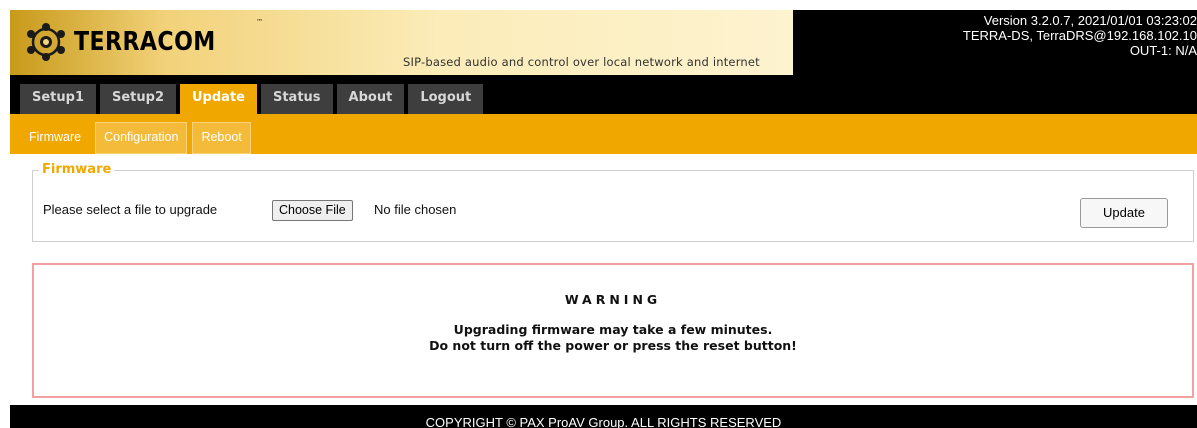  Describe the element at coordinates (218, 99) in the screenshot. I see `tab-update: Update` at that location.